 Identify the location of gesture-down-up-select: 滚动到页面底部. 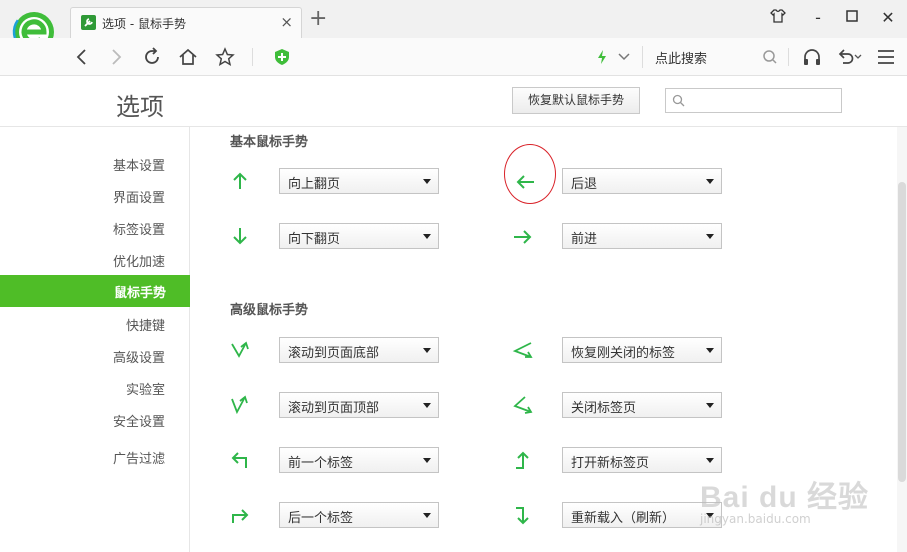
(359, 350).